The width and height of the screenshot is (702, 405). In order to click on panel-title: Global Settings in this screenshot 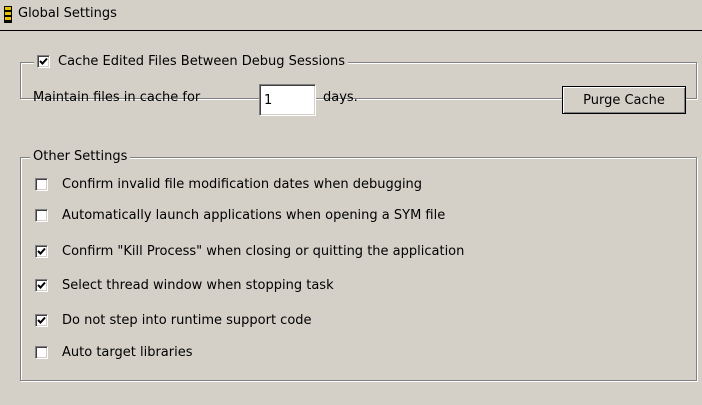, I will do `click(67, 13)`.